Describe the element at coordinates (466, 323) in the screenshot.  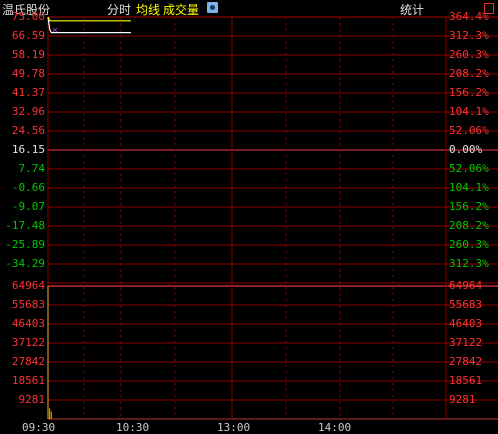
I see `volume-tick-label-right: 46403` at that location.